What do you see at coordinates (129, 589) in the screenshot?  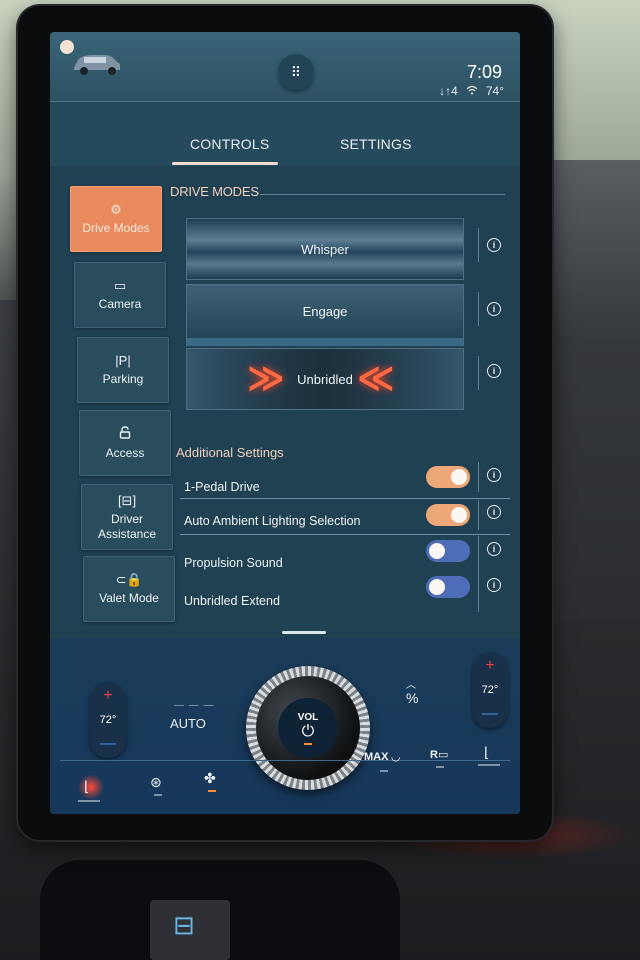 I see `sidebar-item-valet-mode: ⊂🔒 Valet Mode` at bounding box center [129, 589].